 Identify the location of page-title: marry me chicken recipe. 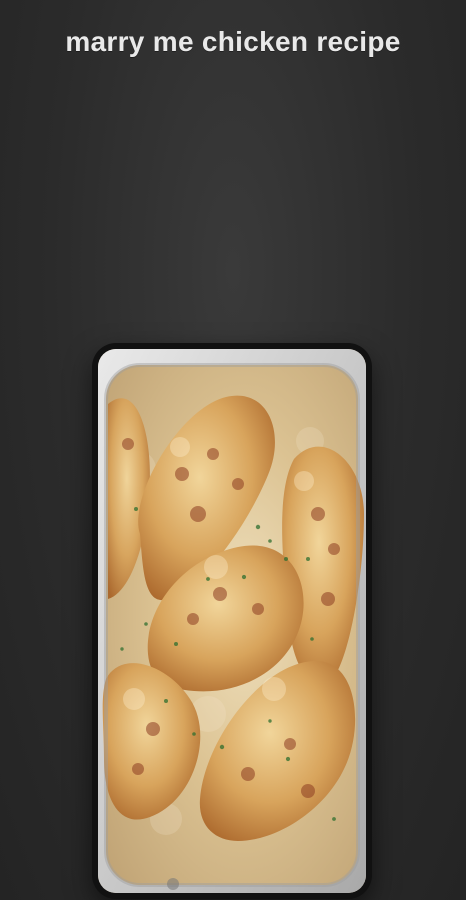
(233, 41).